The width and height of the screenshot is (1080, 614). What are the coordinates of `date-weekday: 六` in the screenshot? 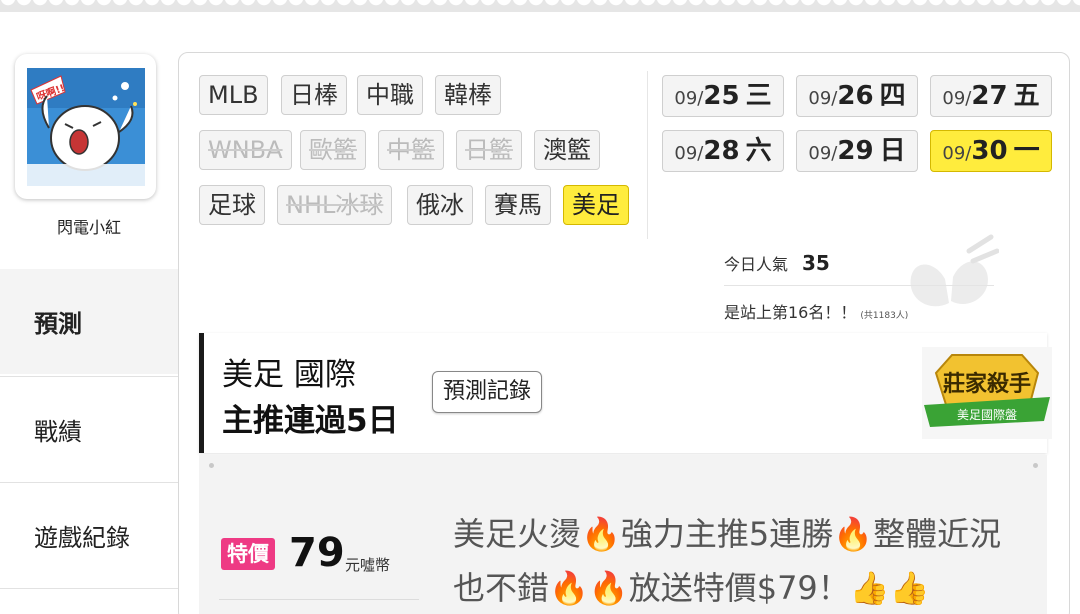 It's located at (758, 151).